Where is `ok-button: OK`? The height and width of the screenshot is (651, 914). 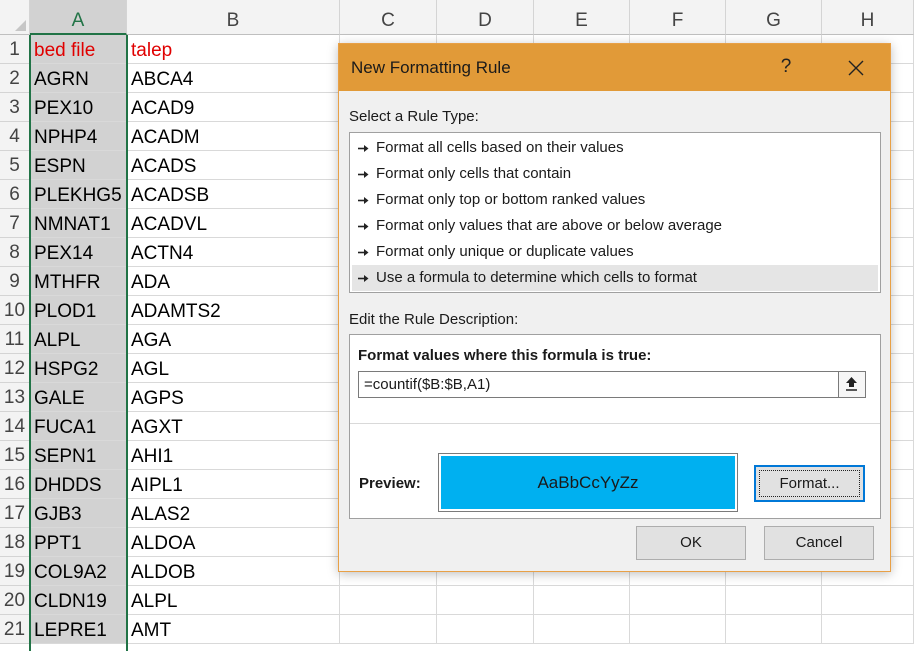
ok-button: OK is located at coordinates (691, 543).